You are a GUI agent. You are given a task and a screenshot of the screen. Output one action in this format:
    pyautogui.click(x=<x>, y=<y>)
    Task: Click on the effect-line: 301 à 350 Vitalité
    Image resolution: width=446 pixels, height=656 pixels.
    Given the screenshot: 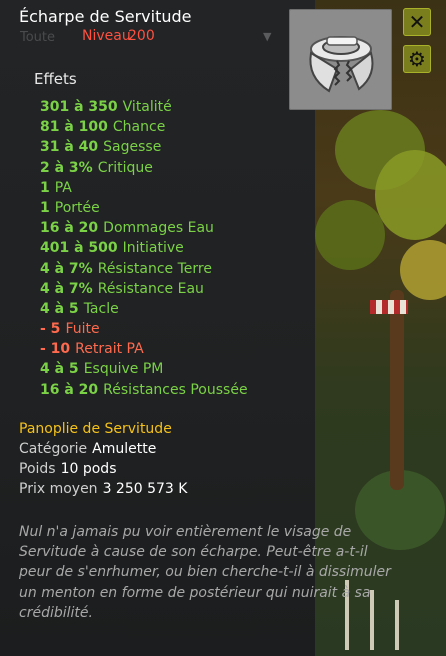 What is the action you would take?
    pyautogui.click(x=106, y=107)
    